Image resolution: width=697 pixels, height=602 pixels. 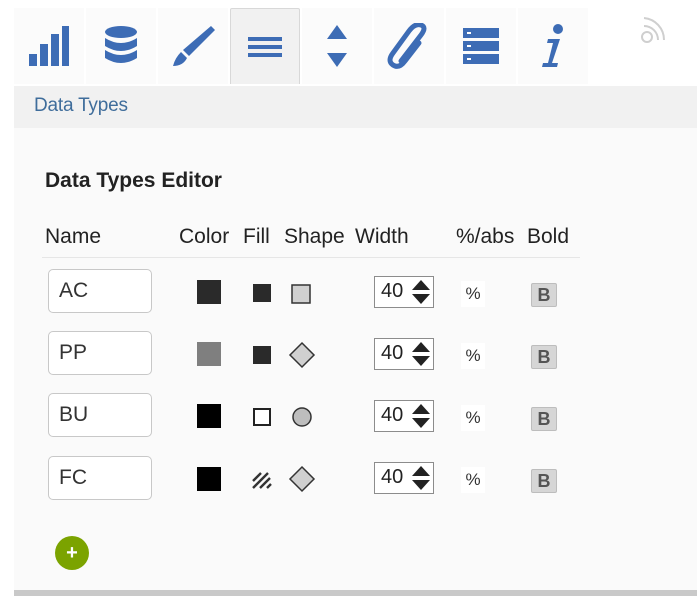 I want to click on tab-data-types, so click(x=265, y=46).